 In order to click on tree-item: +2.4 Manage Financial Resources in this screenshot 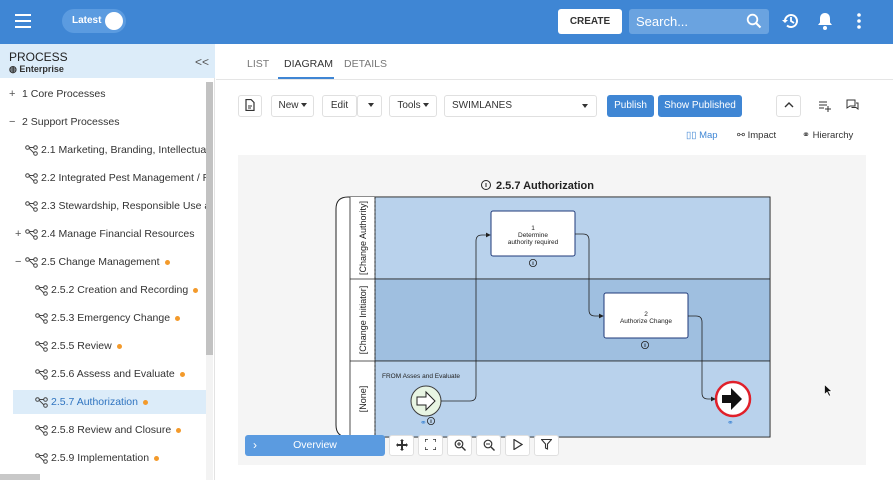, I will do `click(103, 234)`.